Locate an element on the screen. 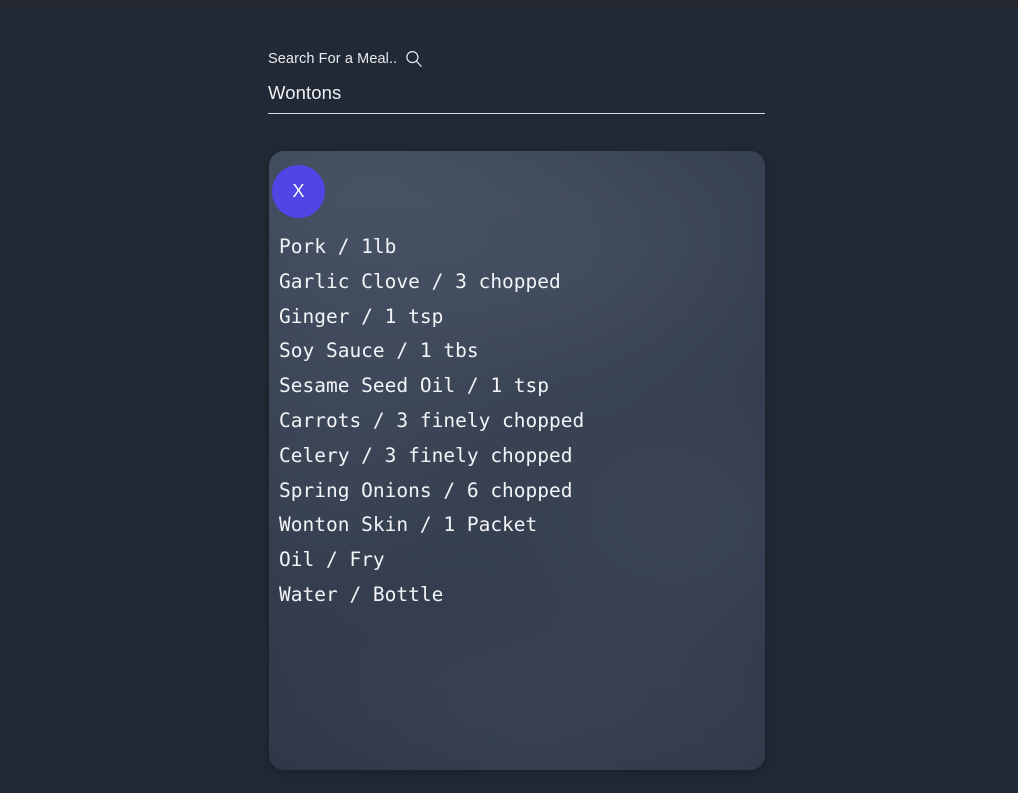 This screenshot has width=1018, height=793. list-item: Celery / 3 finely chopped is located at coordinates (426, 455).